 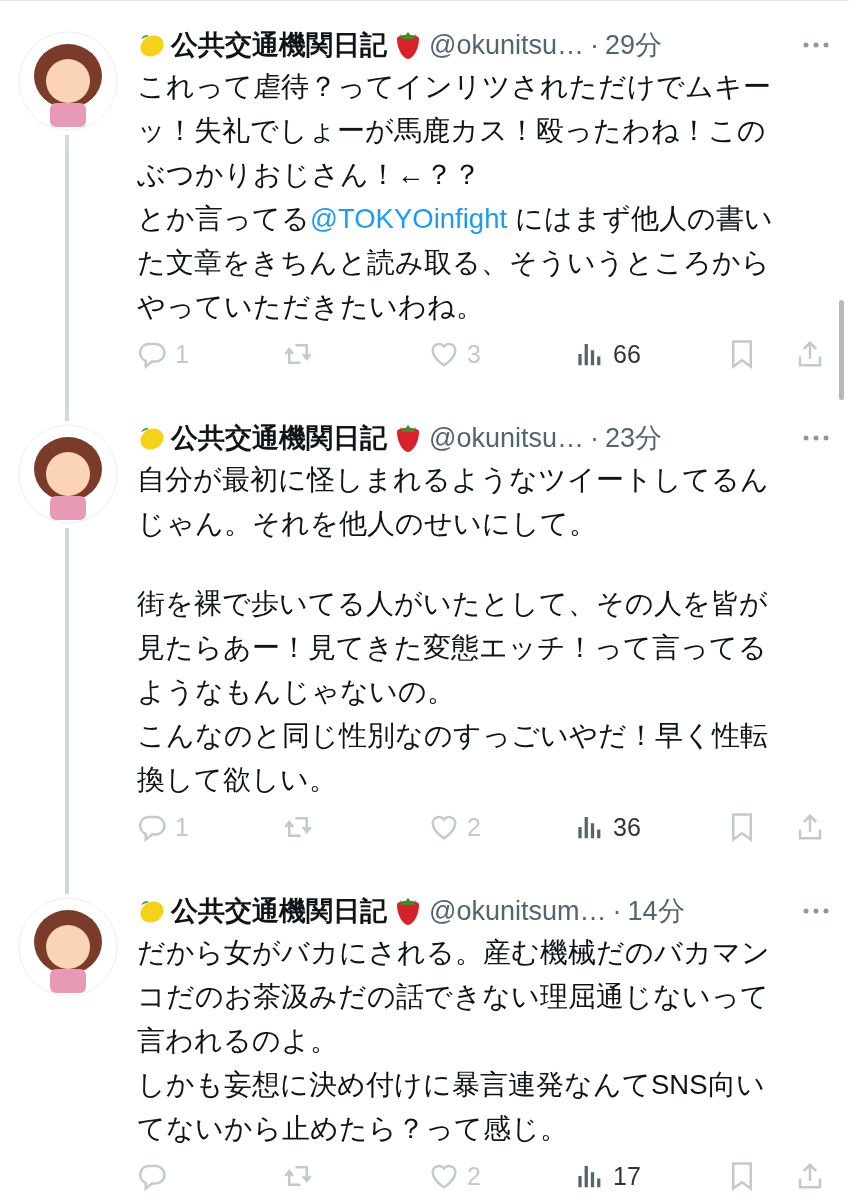 I want to click on tweet-text: とか言ってる@TOKYOinfight にはまず他人の書いた文章をきちんと読み取る、そういうところからやっていただきたいわね。, so click(x=455, y=263).